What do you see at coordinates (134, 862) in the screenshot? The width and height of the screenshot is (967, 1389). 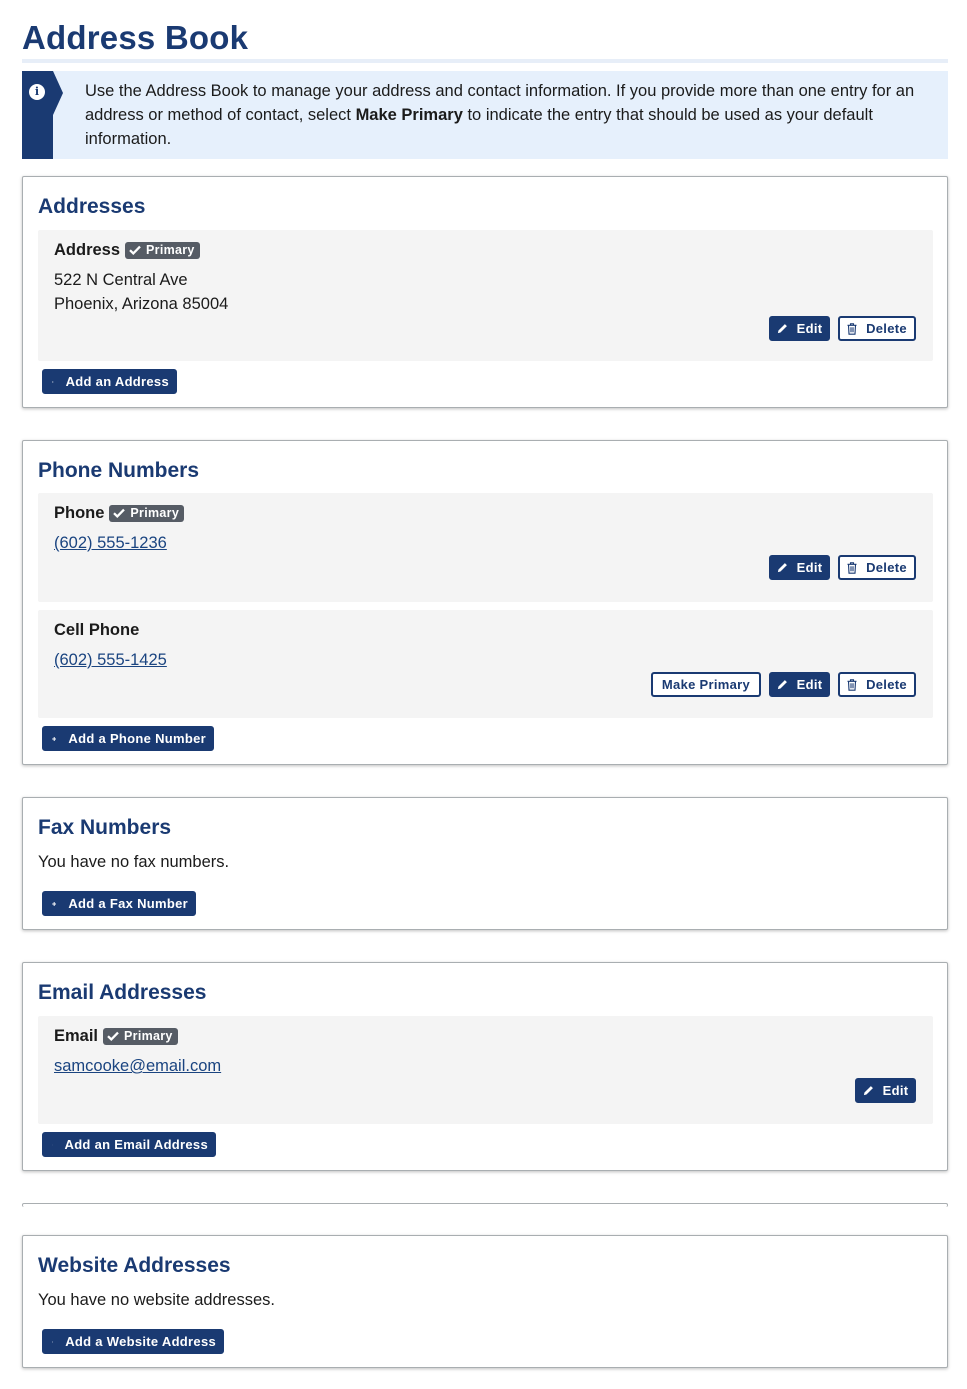 I see `fax-empty-message: You have no fax numbers.` at bounding box center [134, 862].